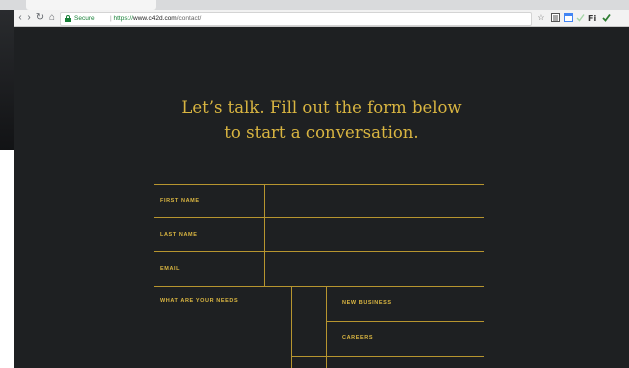  What do you see at coordinates (326, 327) in the screenshot?
I see `checkbox-divider` at bounding box center [326, 327].